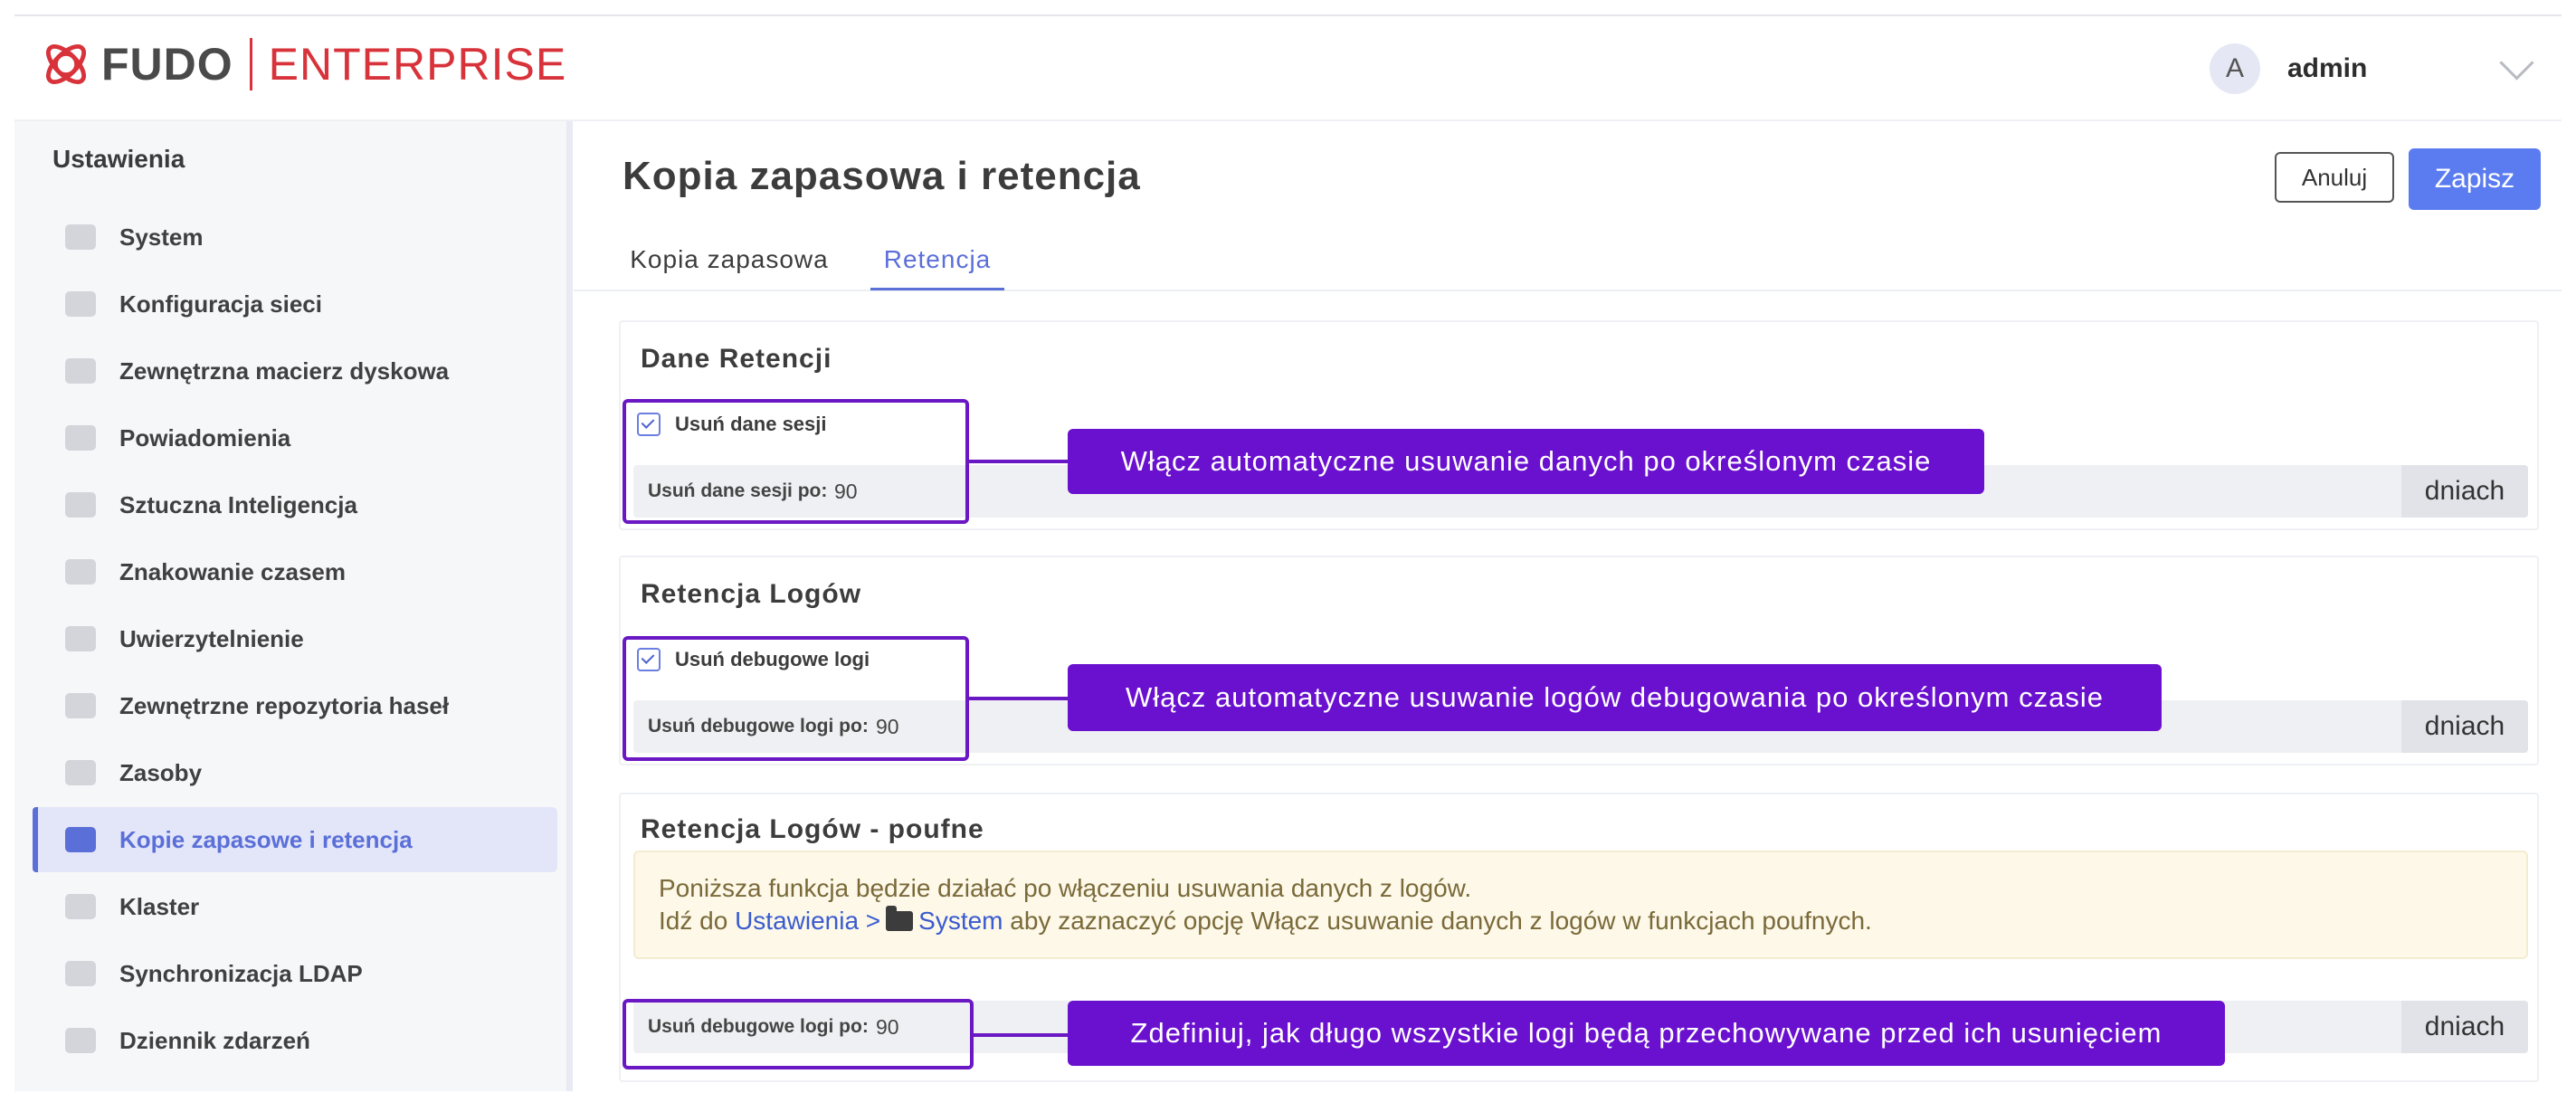  What do you see at coordinates (2334, 177) in the screenshot?
I see `cancel-button: Anuluj` at bounding box center [2334, 177].